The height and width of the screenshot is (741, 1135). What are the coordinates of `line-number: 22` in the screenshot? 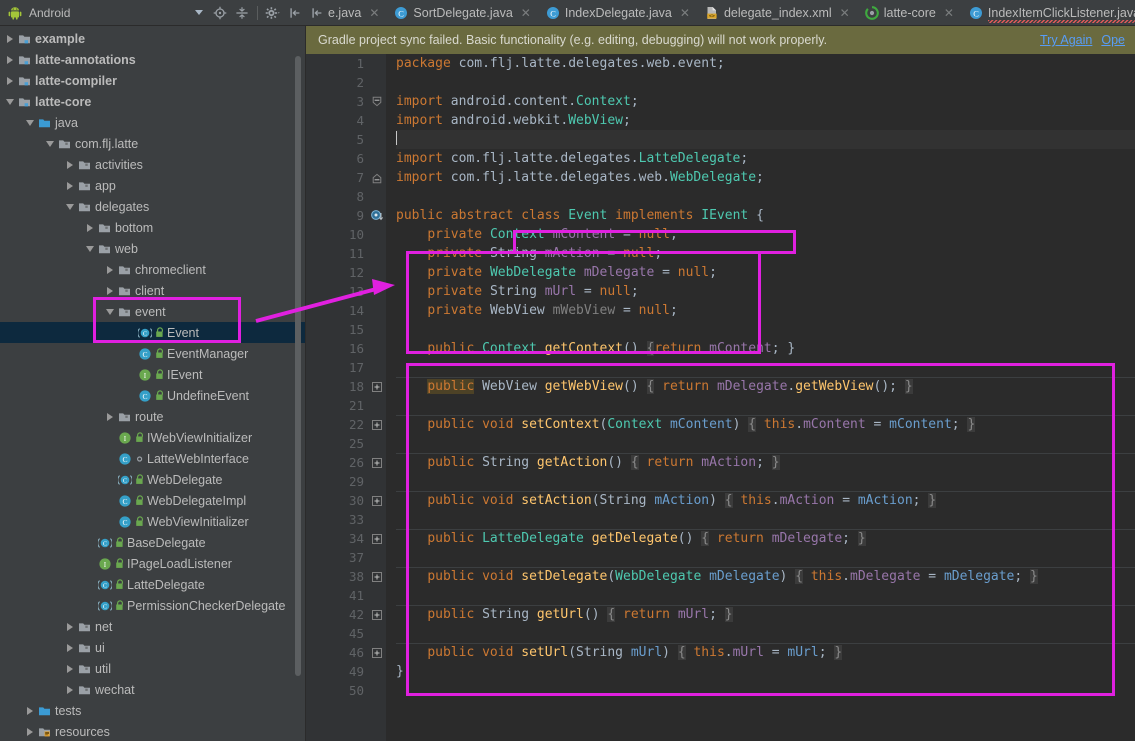 It's located at (356, 424).